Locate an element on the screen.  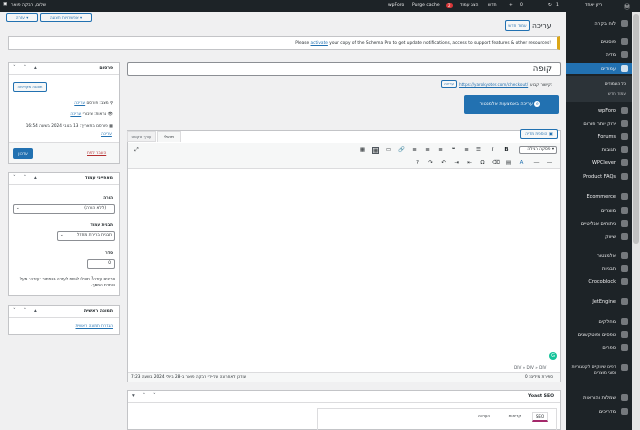
adminbar-badge: 2 is located at coordinates (449, 6).